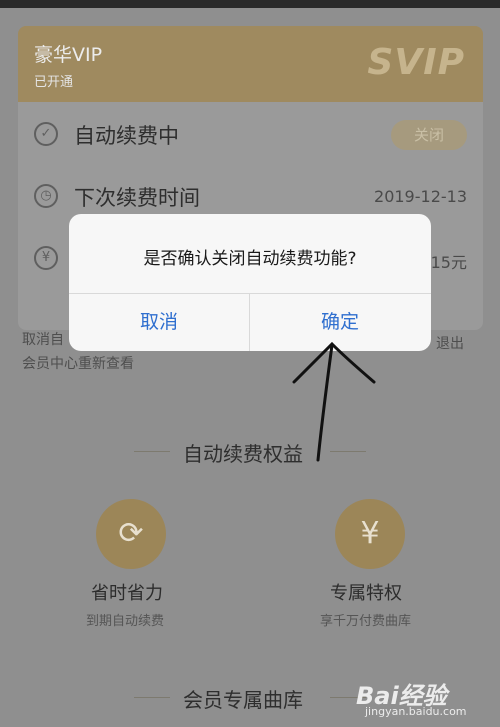  I want to click on svip-logo: SVIP, so click(416, 62).